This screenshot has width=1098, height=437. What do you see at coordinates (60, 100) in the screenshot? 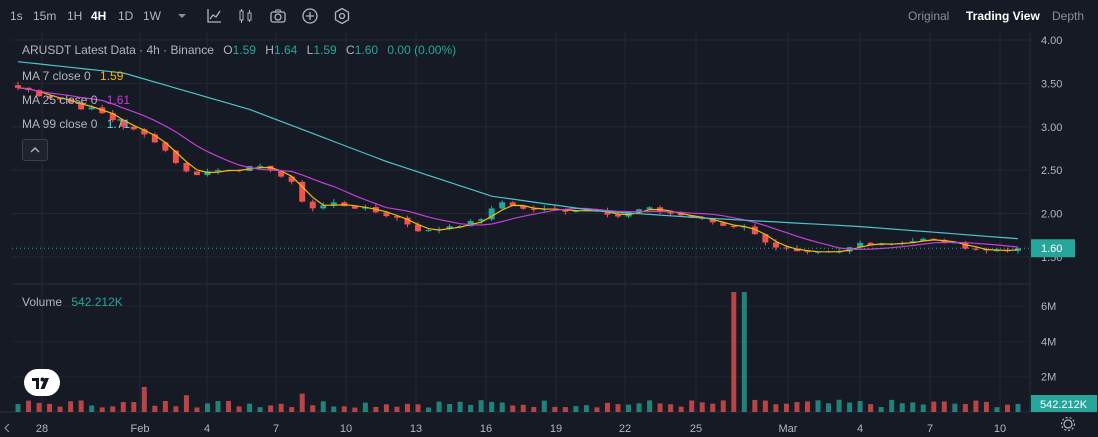
I see `ma25-label: MA 25 close 0` at bounding box center [60, 100].